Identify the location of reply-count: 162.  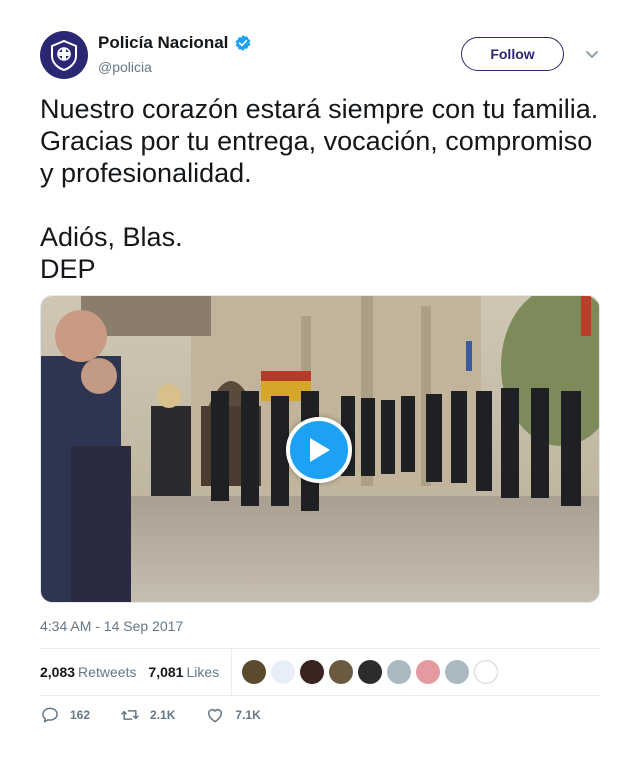
(80, 715).